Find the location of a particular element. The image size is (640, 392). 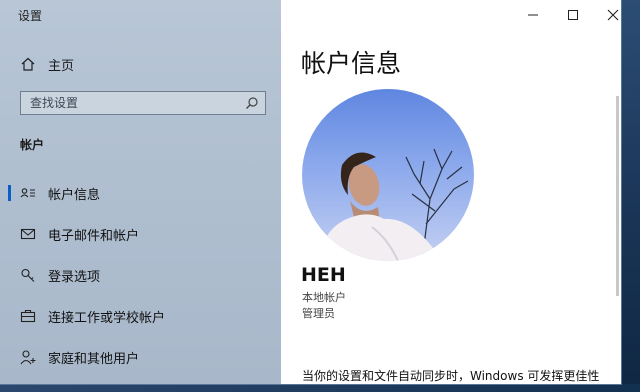

sync-description: 当你的设置和文件自动同步时，Windows 可发挥更佳性 is located at coordinates (451, 376).